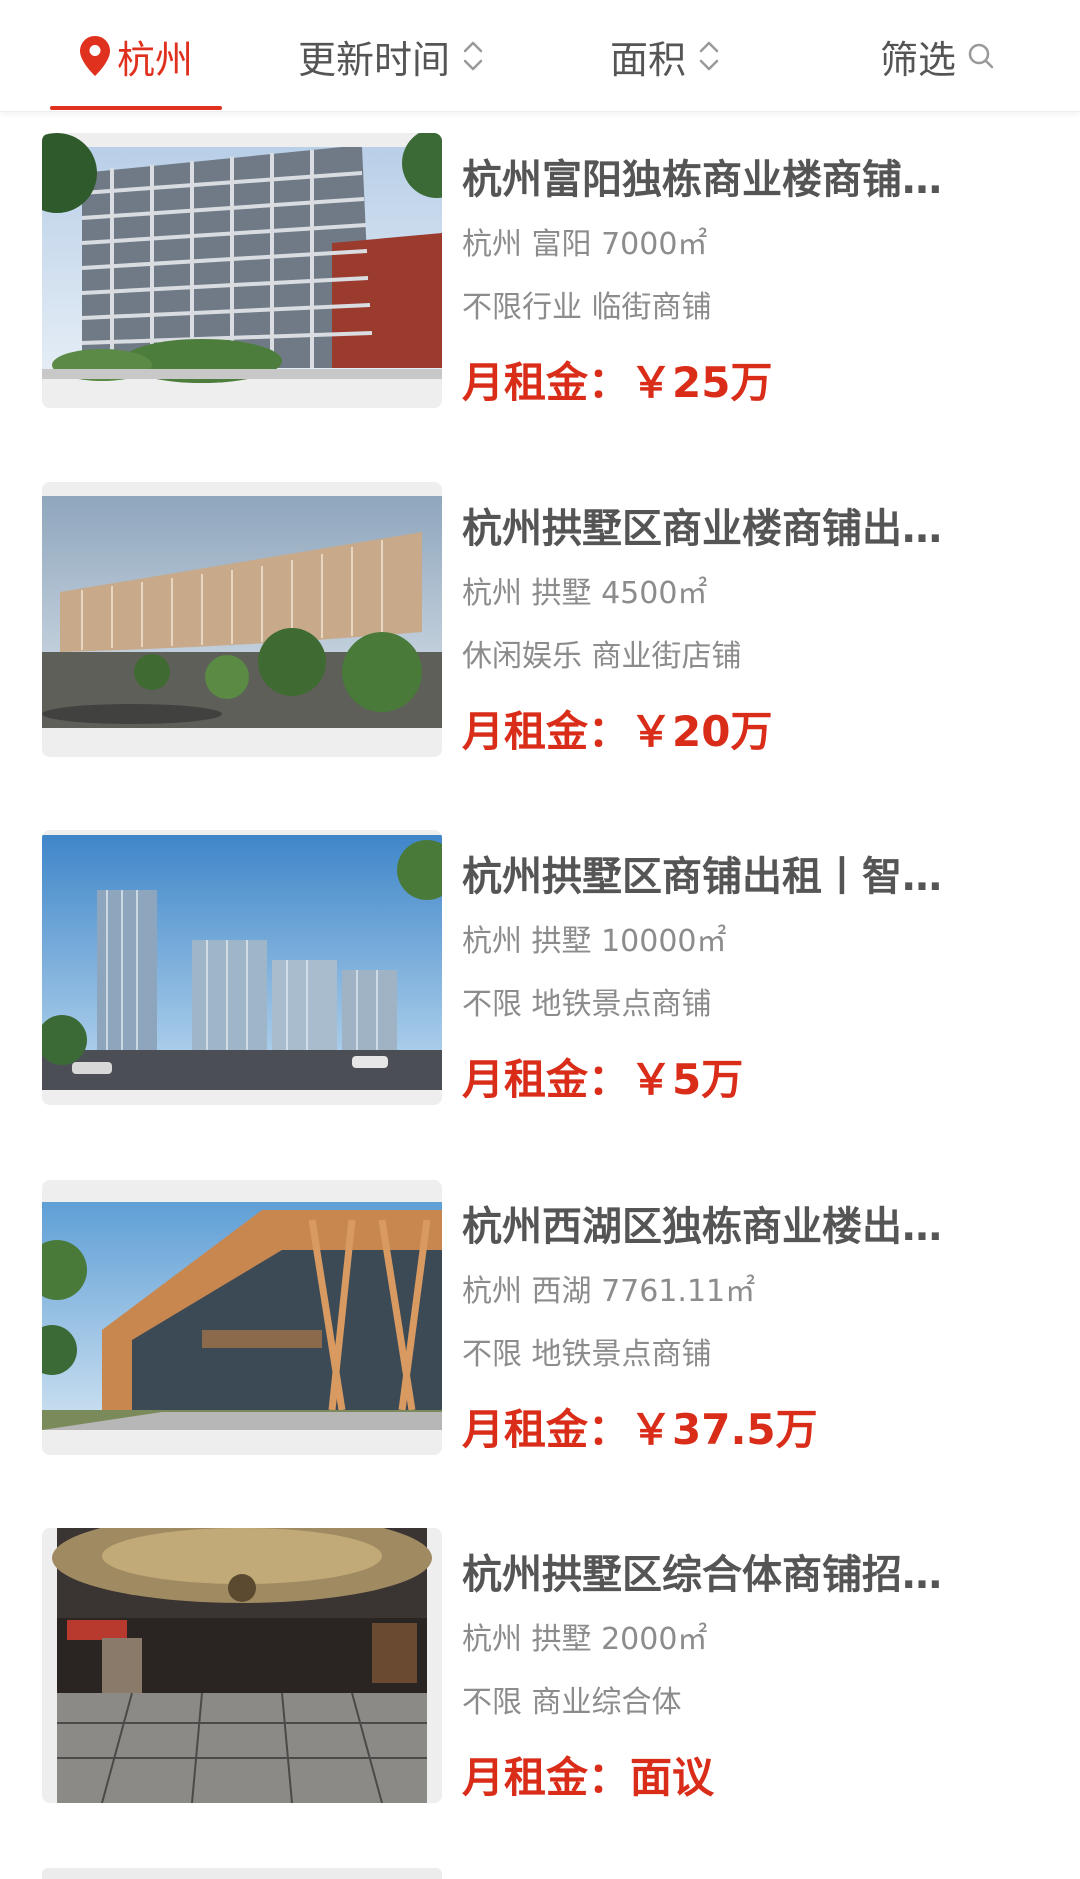  I want to click on sort-area-label: 面积, so click(648, 59).